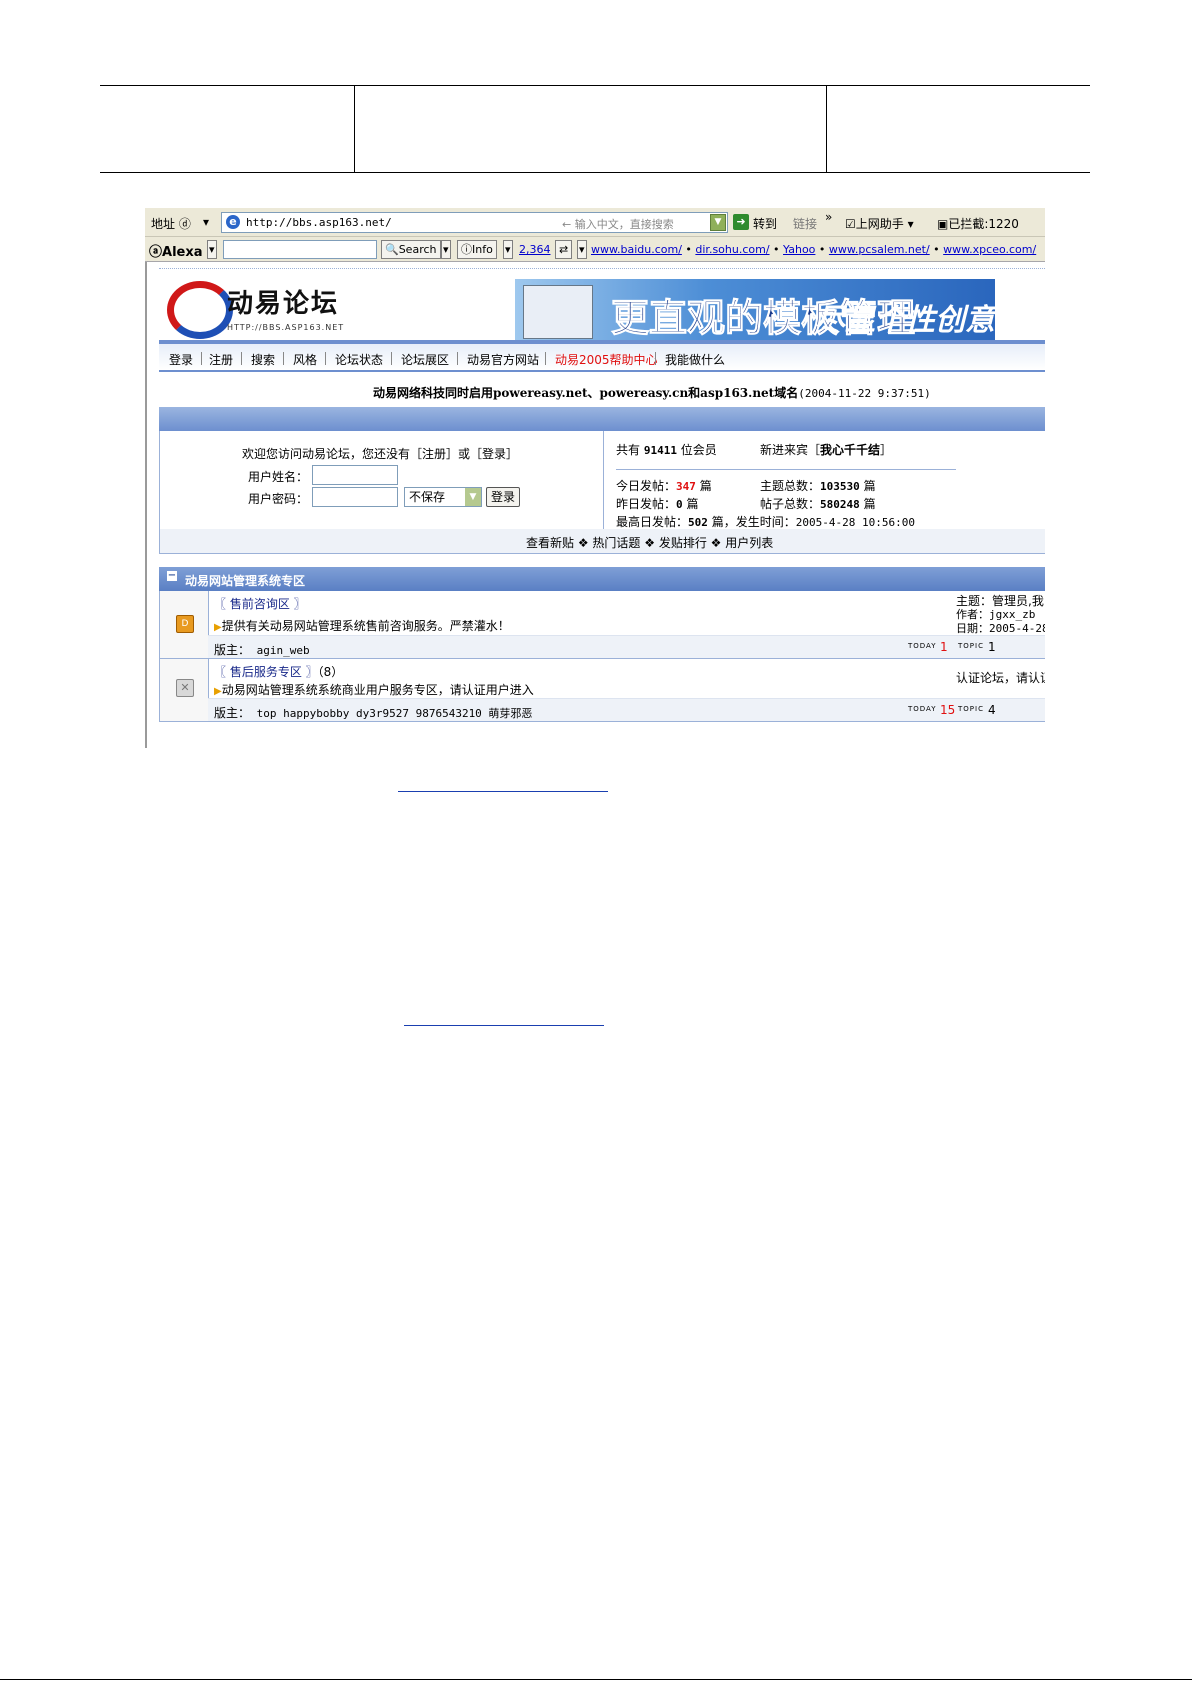 The image size is (1192, 1685). What do you see at coordinates (978, 223) in the screenshot?
I see `popup-blocker-button: ▣已拦截:1220` at bounding box center [978, 223].